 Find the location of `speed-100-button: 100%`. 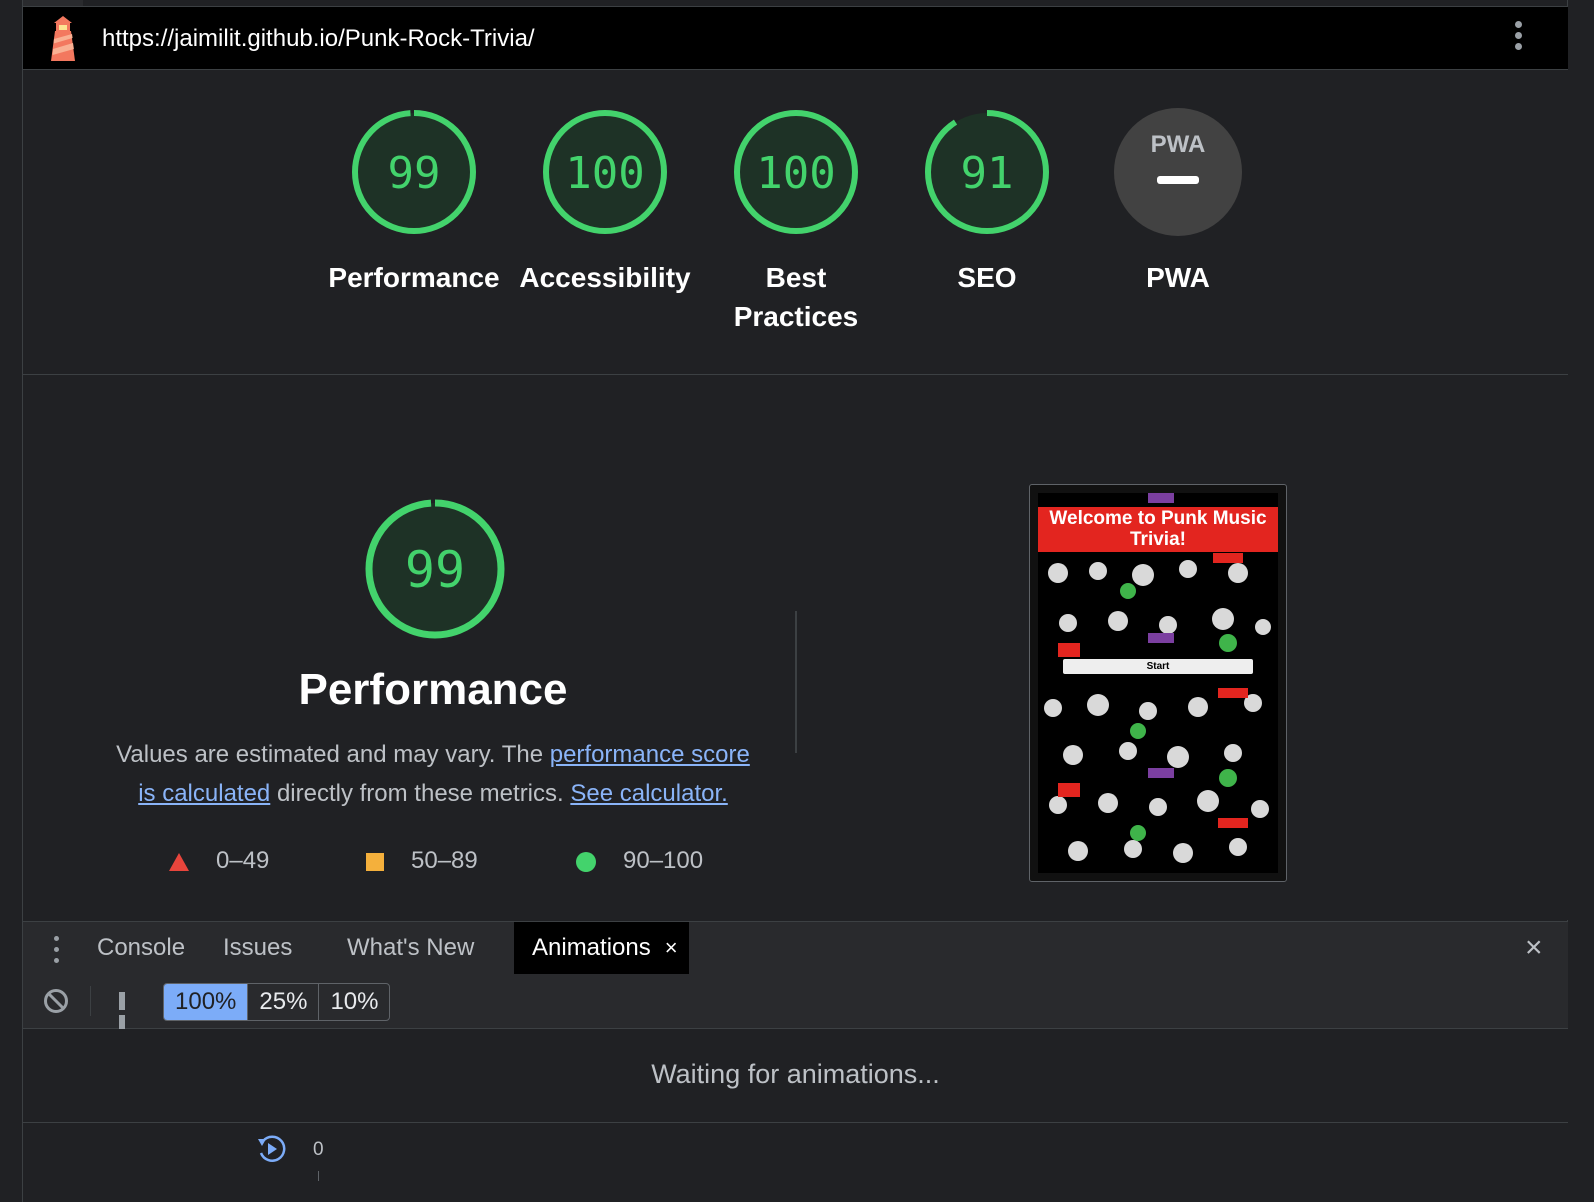

speed-100-button: 100% is located at coordinates (206, 1002).